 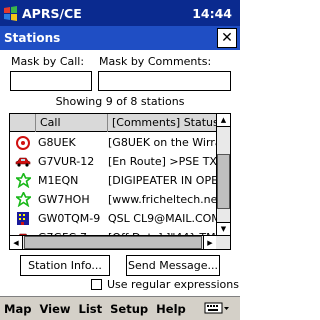 What do you see at coordinates (162, 142) in the screenshot?
I see `station-status: [G8UEK on the Wirral` at bounding box center [162, 142].